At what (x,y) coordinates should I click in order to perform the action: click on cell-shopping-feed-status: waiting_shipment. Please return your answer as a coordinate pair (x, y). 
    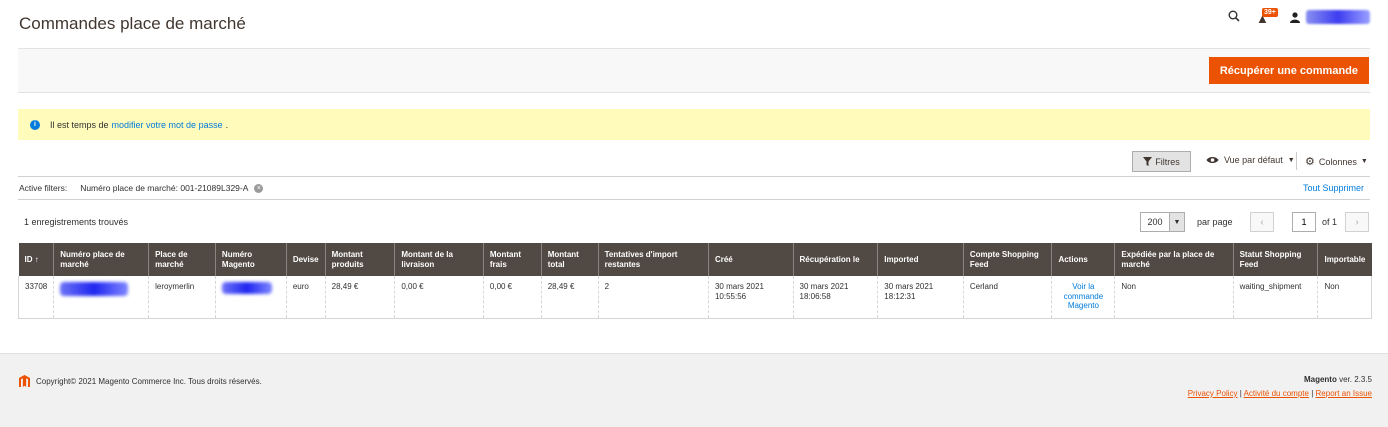
    Looking at the image, I should click on (1275, 297).